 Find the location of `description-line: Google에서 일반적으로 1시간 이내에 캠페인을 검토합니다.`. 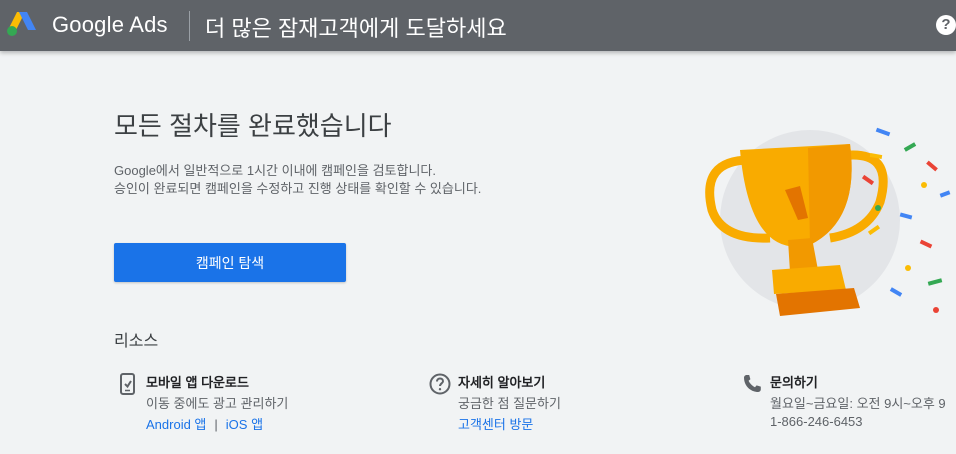

description-line: Google에서 일반적으로 1시간 이내에 캠페인을 검토합니다. is located at coordinates (275, 170).